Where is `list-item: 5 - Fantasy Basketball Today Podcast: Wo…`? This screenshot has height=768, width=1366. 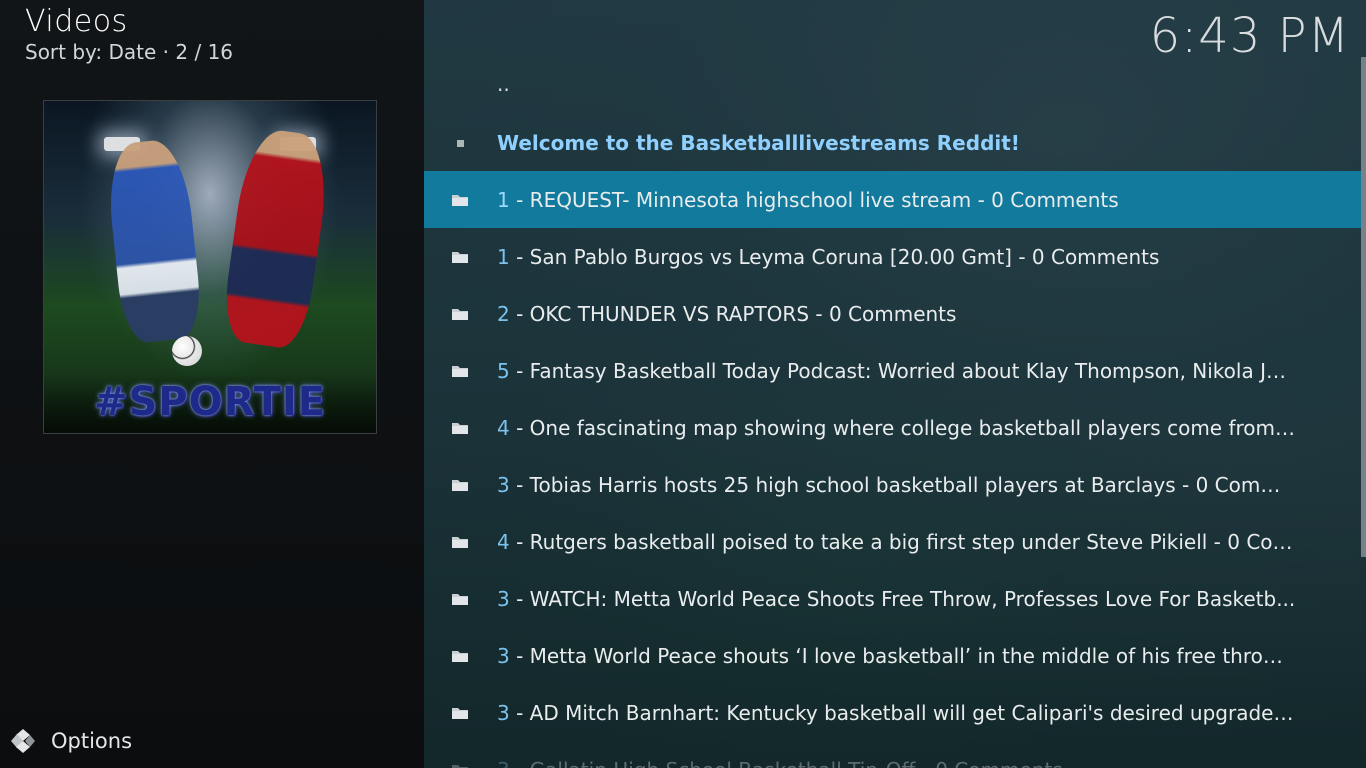
list-item: 5 - Fantasy Basketball Today Podcast: Wo… is located at coordinates (892, 370).